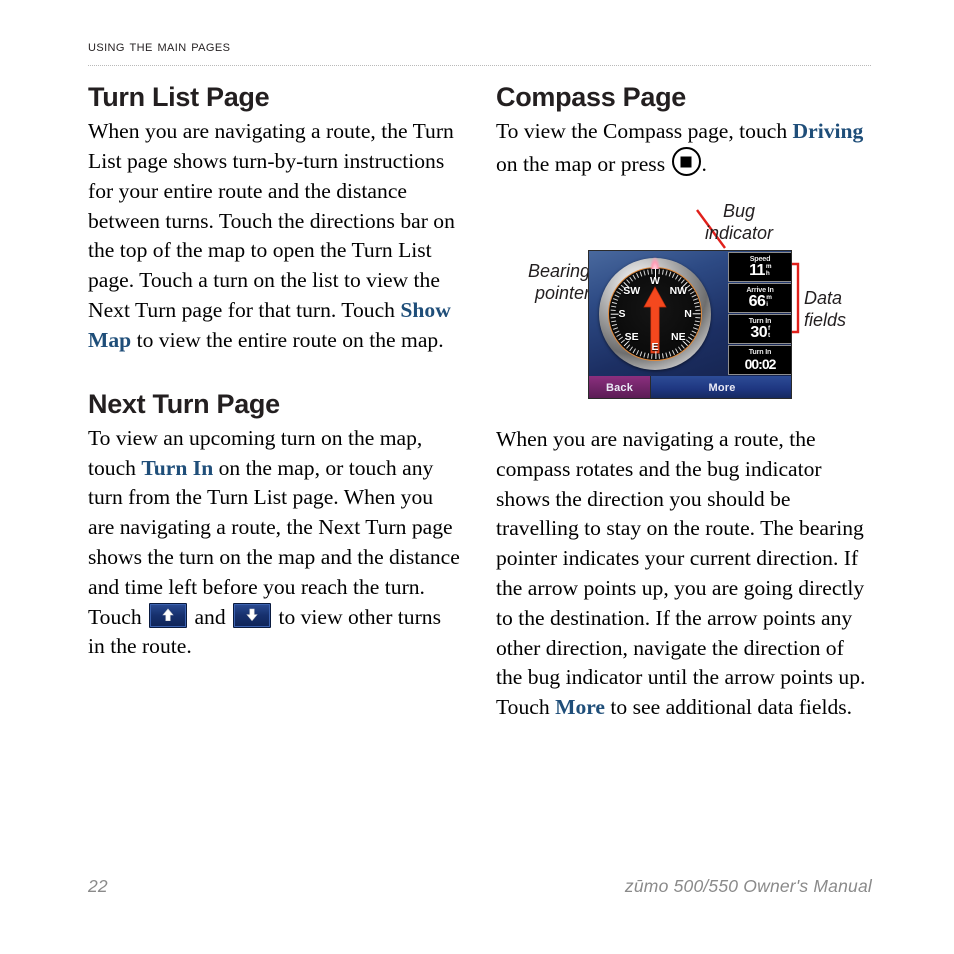 The image size is (954, 954). I want to click on compass-rose-label: N, so click(688, 314).